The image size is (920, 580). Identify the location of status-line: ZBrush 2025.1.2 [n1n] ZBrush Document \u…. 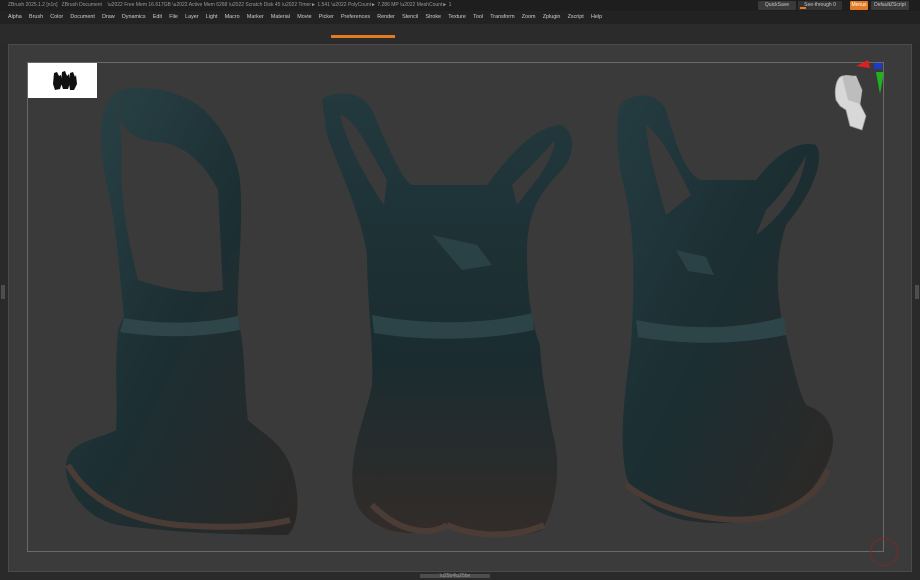
(230, 5).